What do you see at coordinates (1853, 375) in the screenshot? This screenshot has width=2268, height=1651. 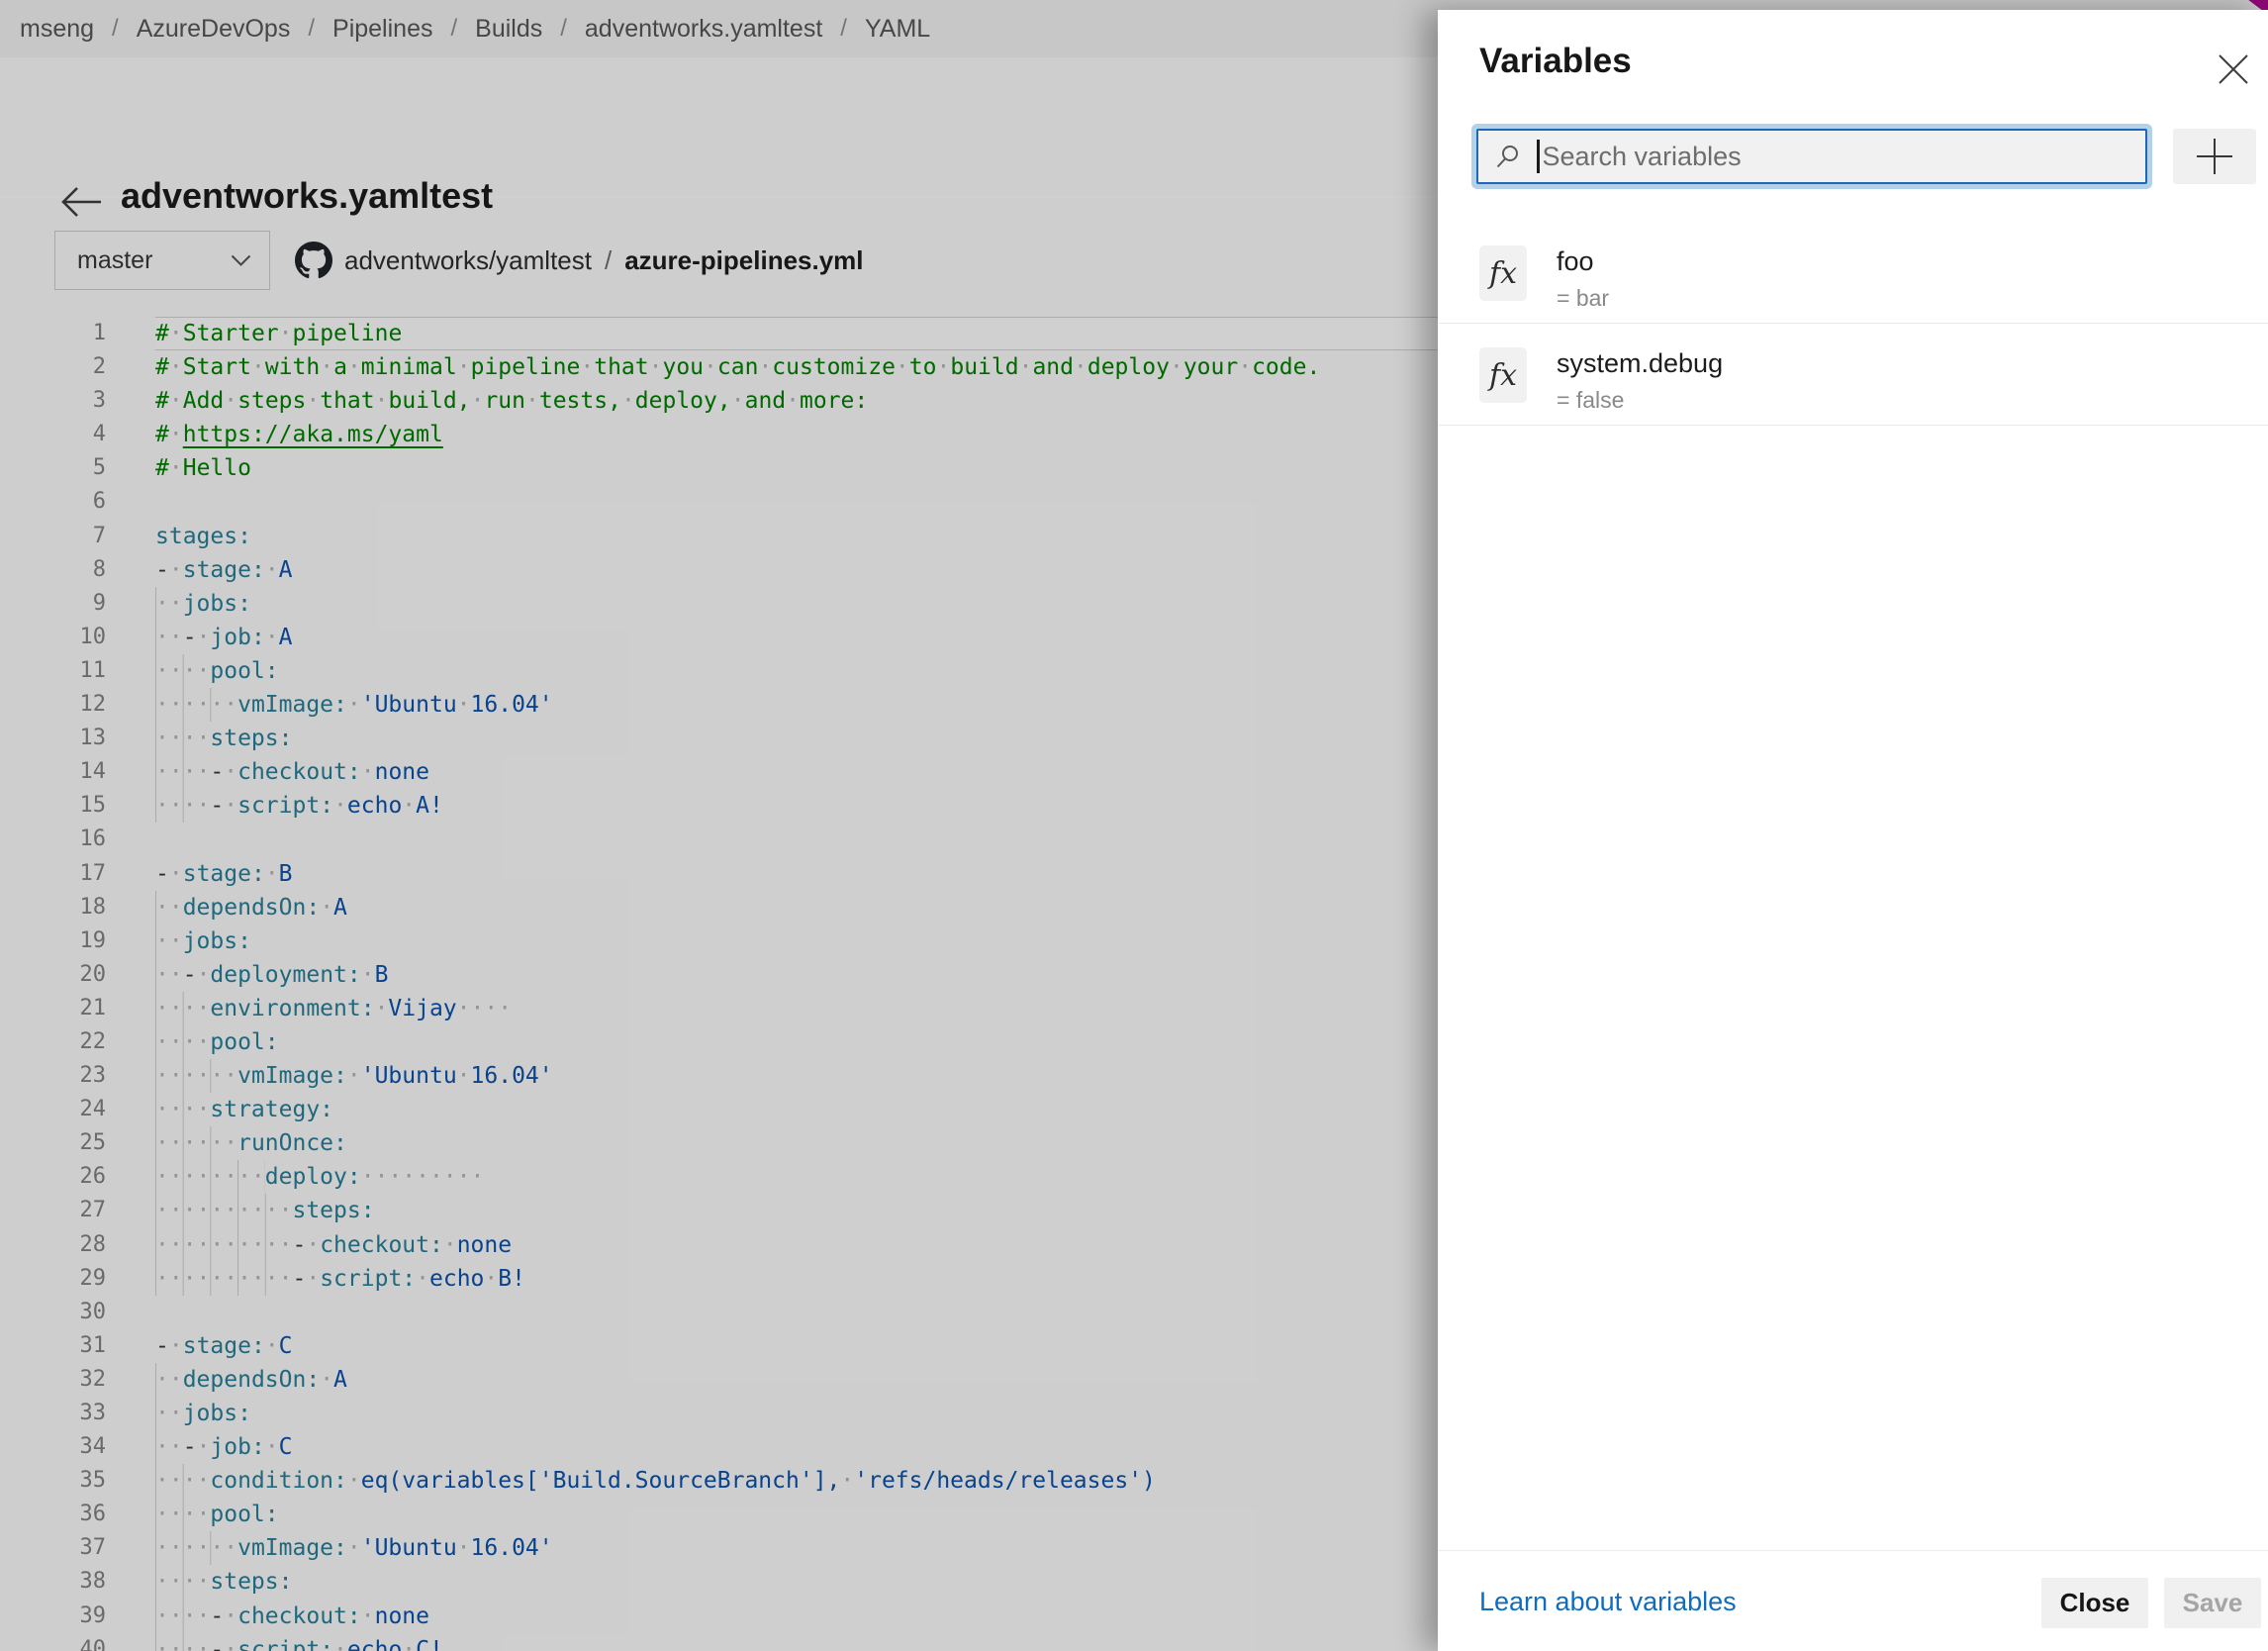 I see `variable-row: fx system.debug = false` at bounding box center [1853, 375].